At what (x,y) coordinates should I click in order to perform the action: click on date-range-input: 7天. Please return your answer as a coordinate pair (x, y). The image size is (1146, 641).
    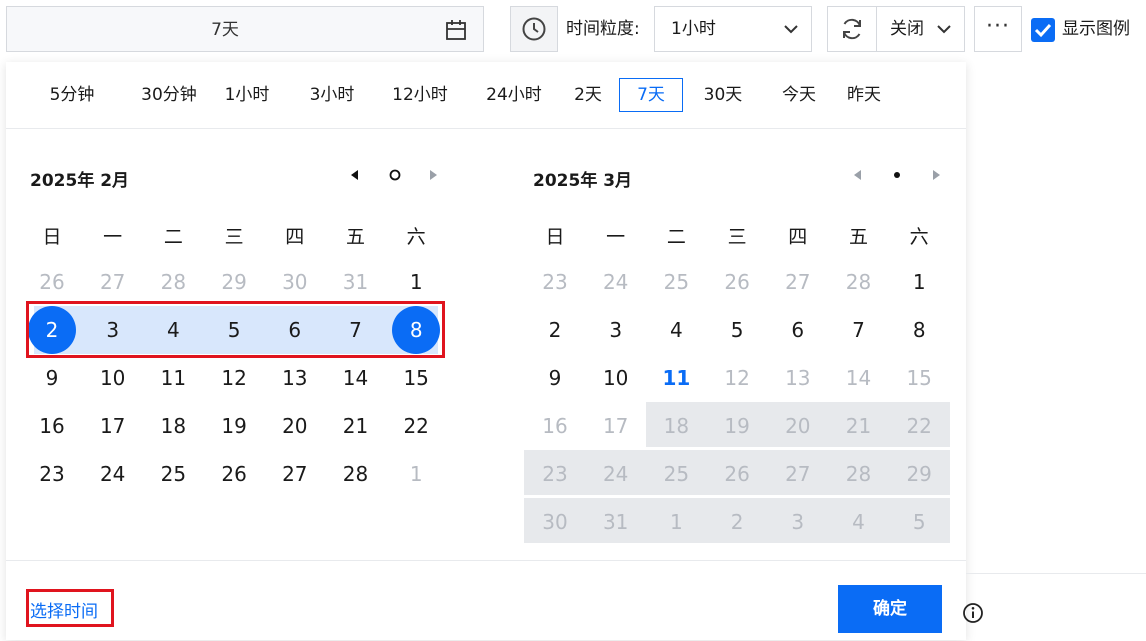
    Looking at the image, I should click on (245, 29).